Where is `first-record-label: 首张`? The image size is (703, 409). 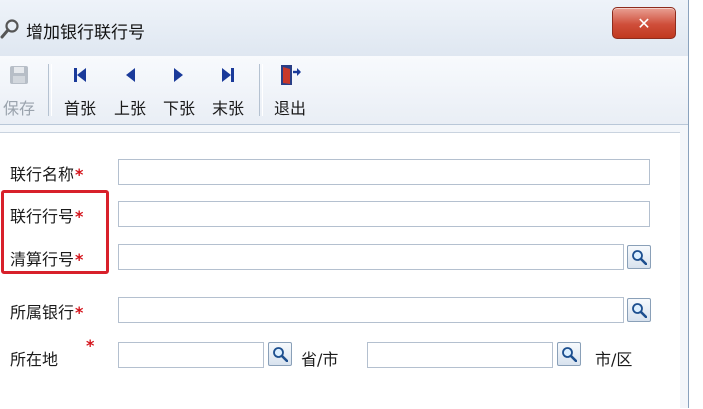
first-record-label: 首张 is located at coordinates (79, 108).